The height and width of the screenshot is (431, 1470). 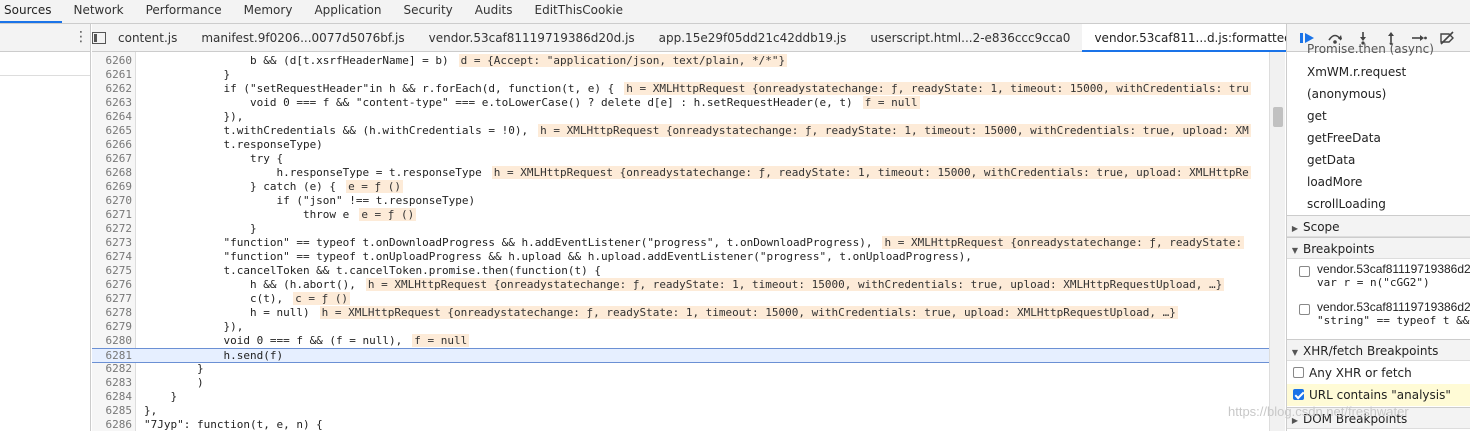 I want to click on code-line: 6264 }),, so click(x=688, y=117).